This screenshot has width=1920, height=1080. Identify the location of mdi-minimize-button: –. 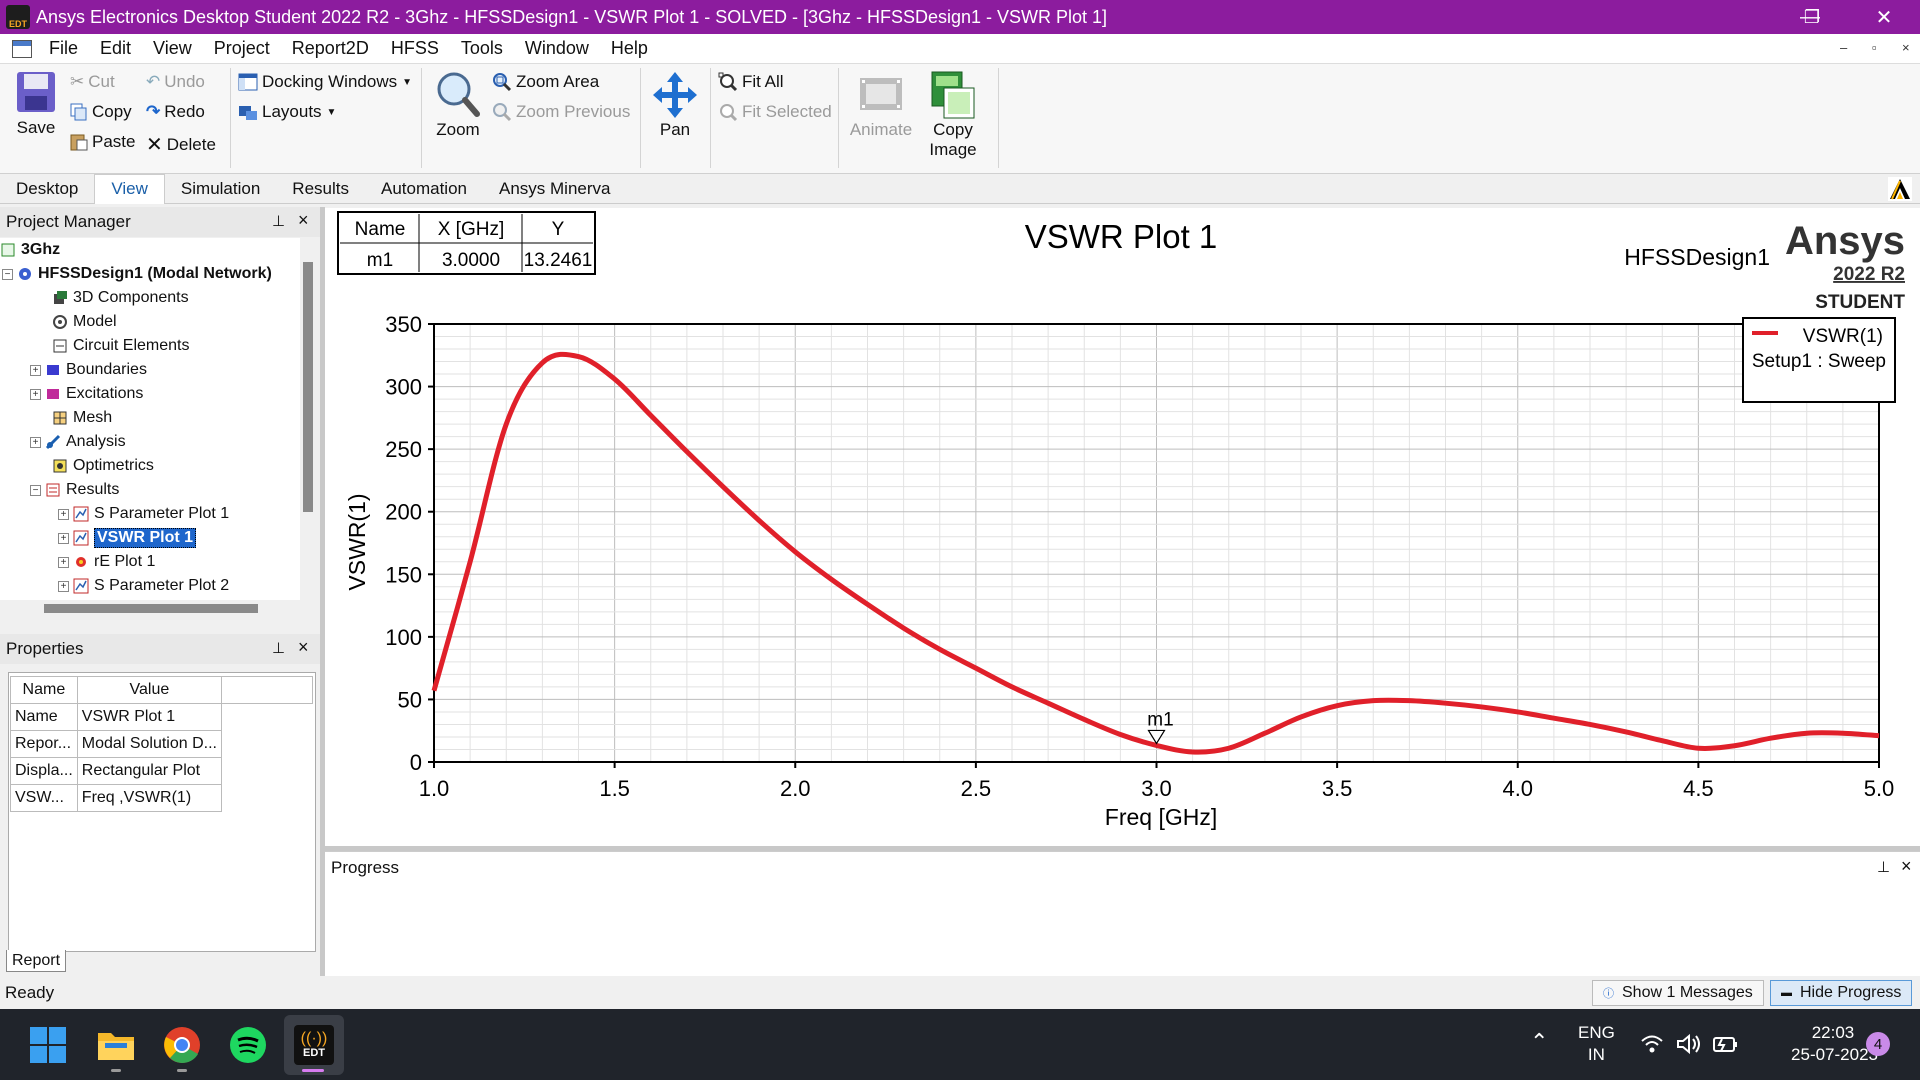
(1843, 47).